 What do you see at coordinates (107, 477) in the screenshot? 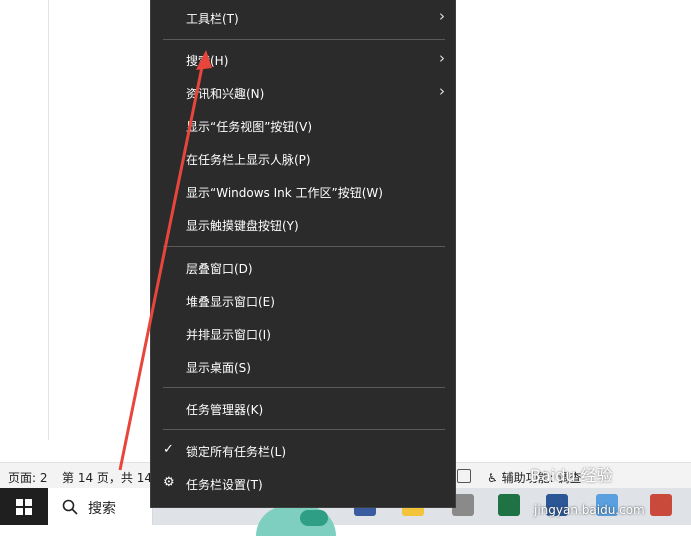
I see `status-page-count: 第 14 页，共 14` at bounding box center [107, 477].